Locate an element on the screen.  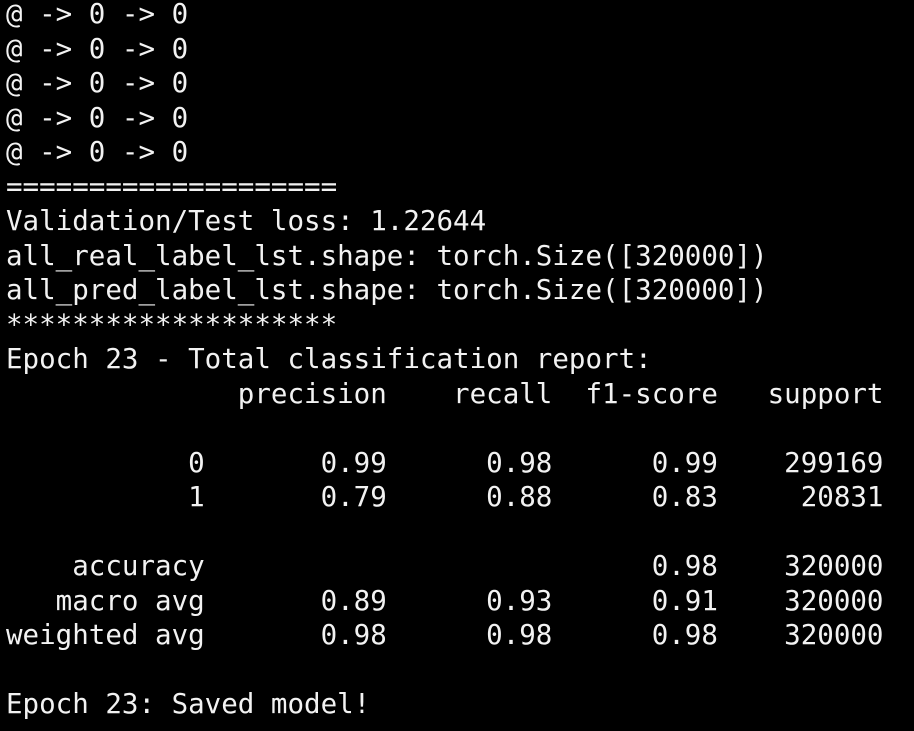
report-row-class-1: 1 0.79 0.88 0.83 20831 is located at coordinates (445, 497).